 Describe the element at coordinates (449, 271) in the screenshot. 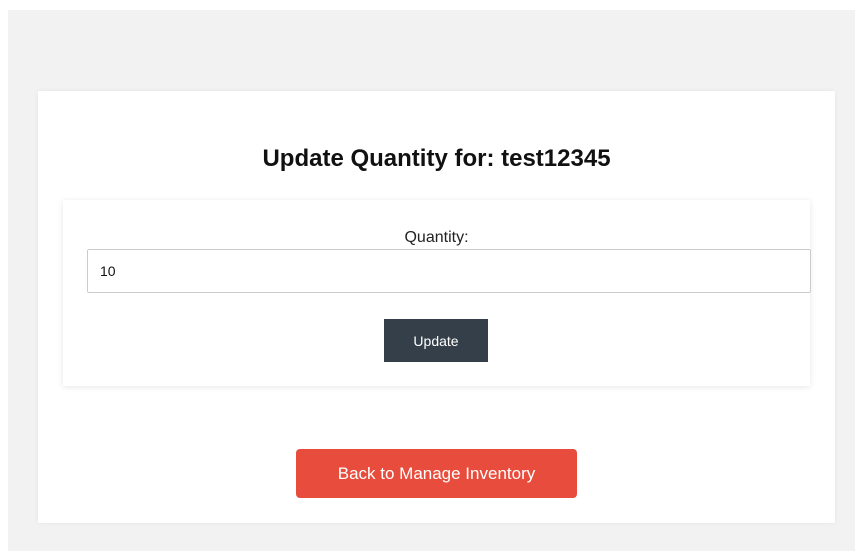

I see `quantity-input` at that location.